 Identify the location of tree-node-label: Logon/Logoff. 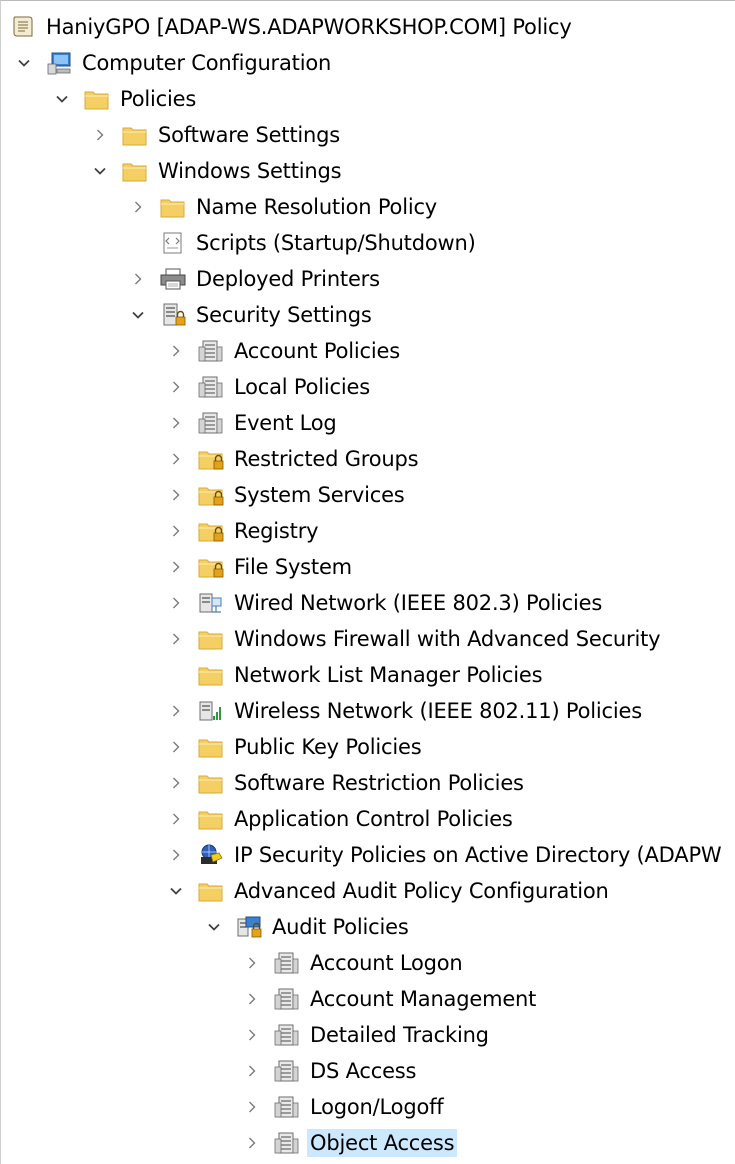
(377, 1107).